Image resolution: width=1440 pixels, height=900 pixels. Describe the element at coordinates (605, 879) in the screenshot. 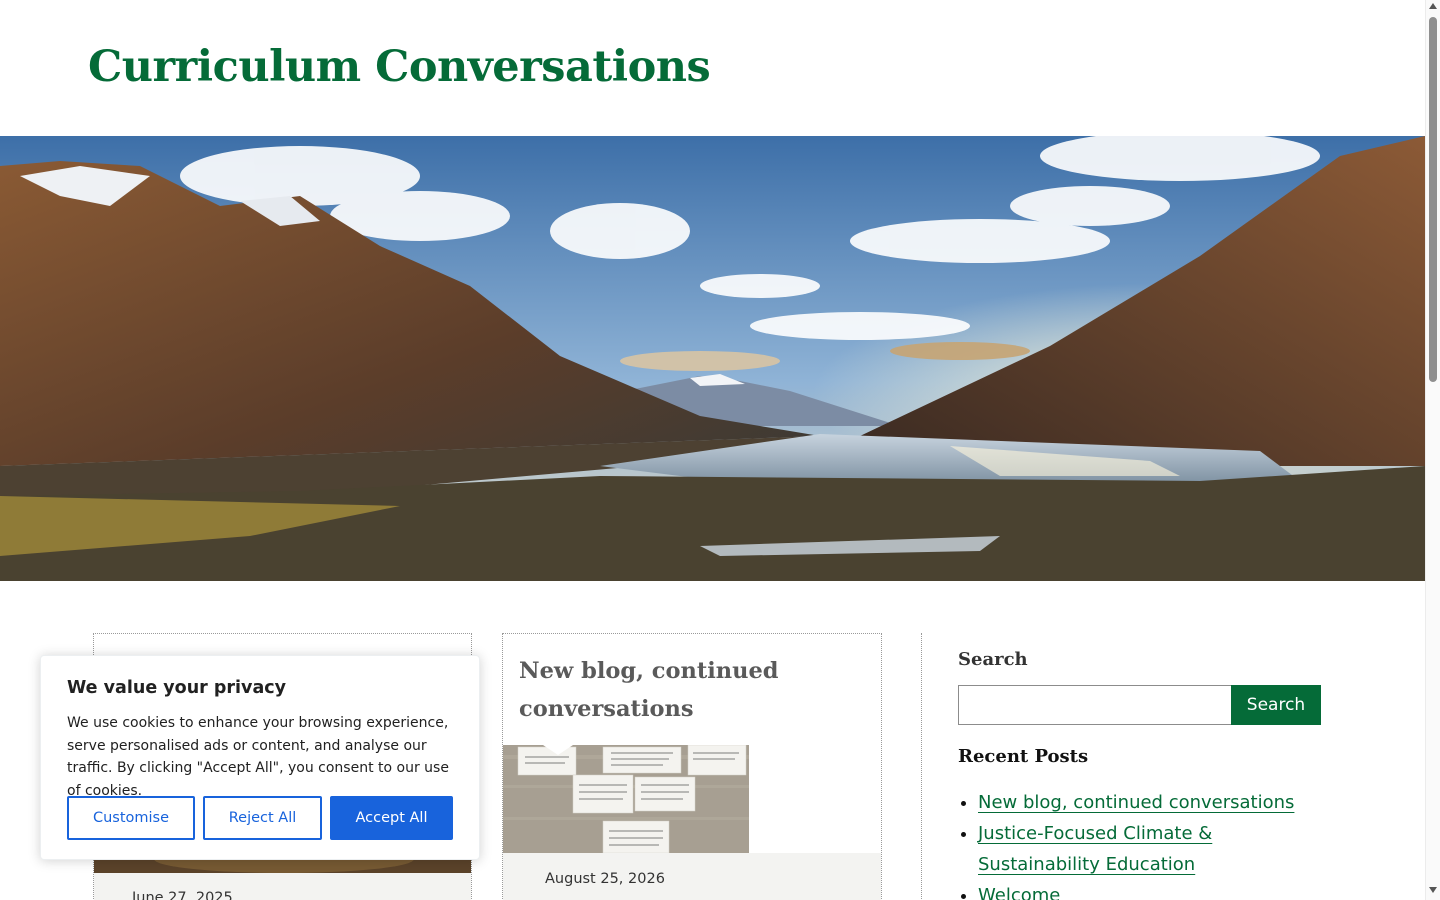

I see `post-date: August 25, 2026` at that location.